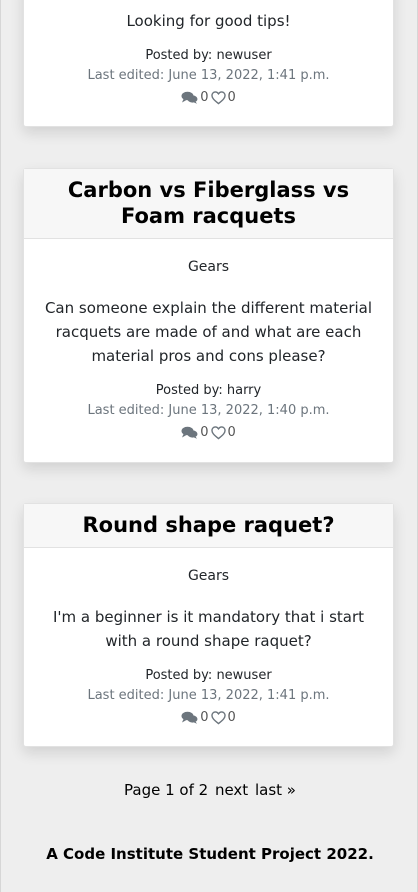  What do you see at coordinates (166, 790) in the screenshot?
I see `page-indicator: Page 1 of 2` at bounding box center [166, 790].